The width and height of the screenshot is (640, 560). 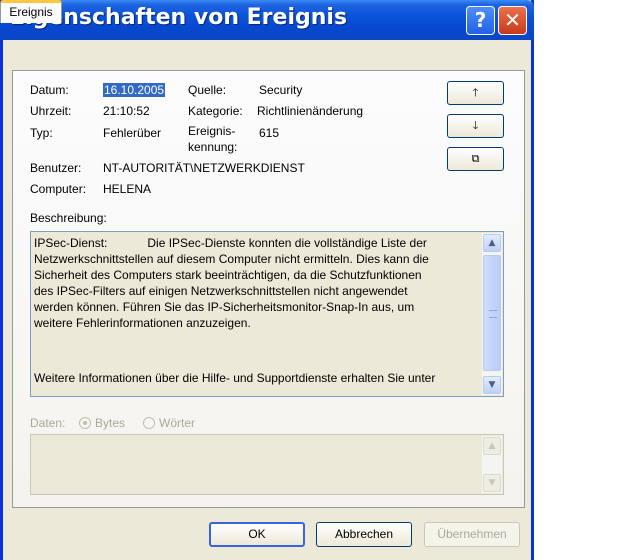 I want to click on arrow-up-icon: 🡑, so click(x=475, y=92).